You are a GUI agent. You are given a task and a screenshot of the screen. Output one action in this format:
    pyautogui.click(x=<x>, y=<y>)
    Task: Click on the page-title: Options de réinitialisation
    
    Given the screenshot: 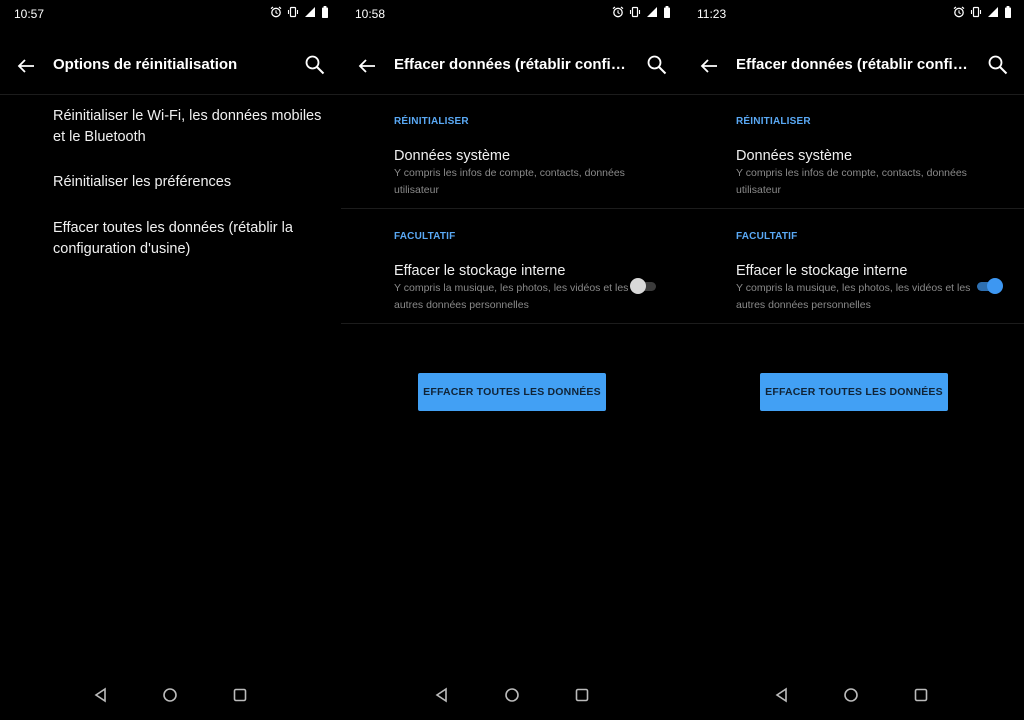 What is the action you would take?
    pyautogui.click(x=145, y=64)
    